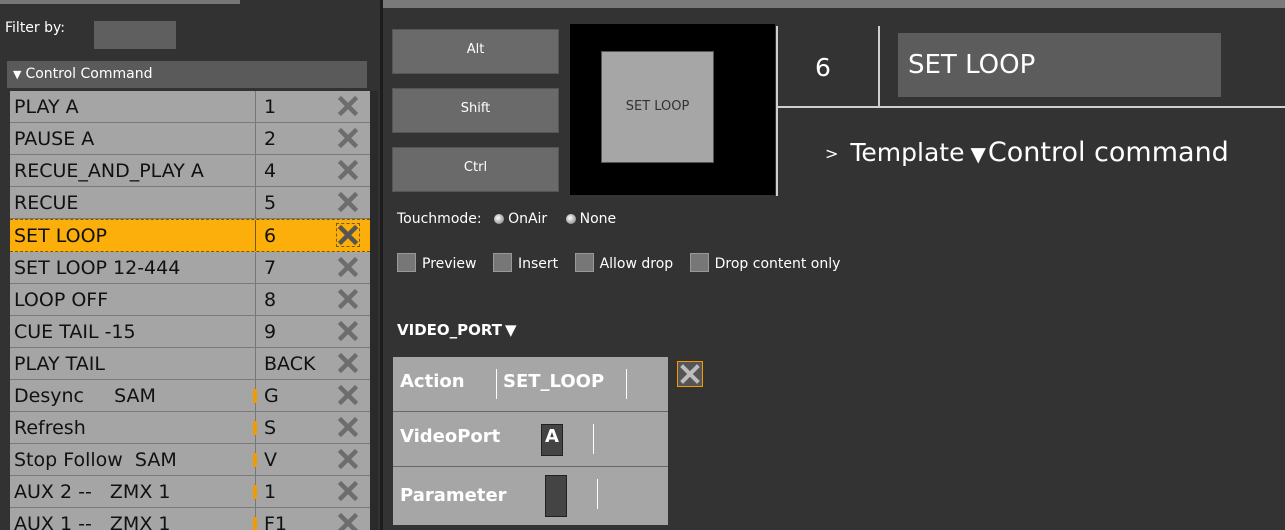 The height and width of the screenshot is (530, 1285). What do you see at coordinates (556, 496) in the screenshot?
I see `parameter-value-box` at bounding box center [556, 496].